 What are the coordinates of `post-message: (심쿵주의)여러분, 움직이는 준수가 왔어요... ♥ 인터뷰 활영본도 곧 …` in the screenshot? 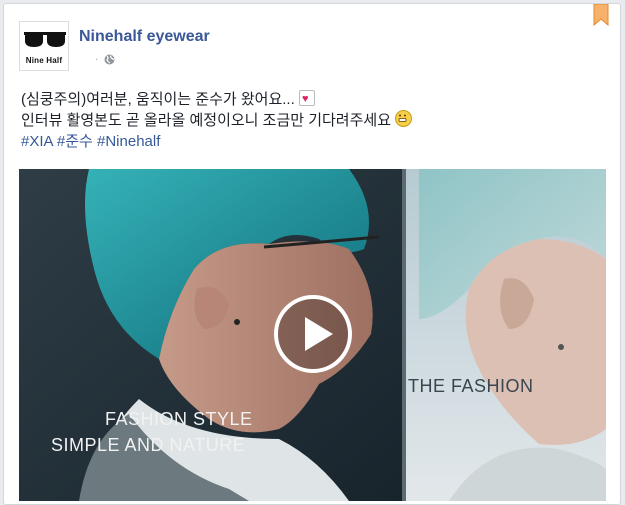 It's located at (313, 120).